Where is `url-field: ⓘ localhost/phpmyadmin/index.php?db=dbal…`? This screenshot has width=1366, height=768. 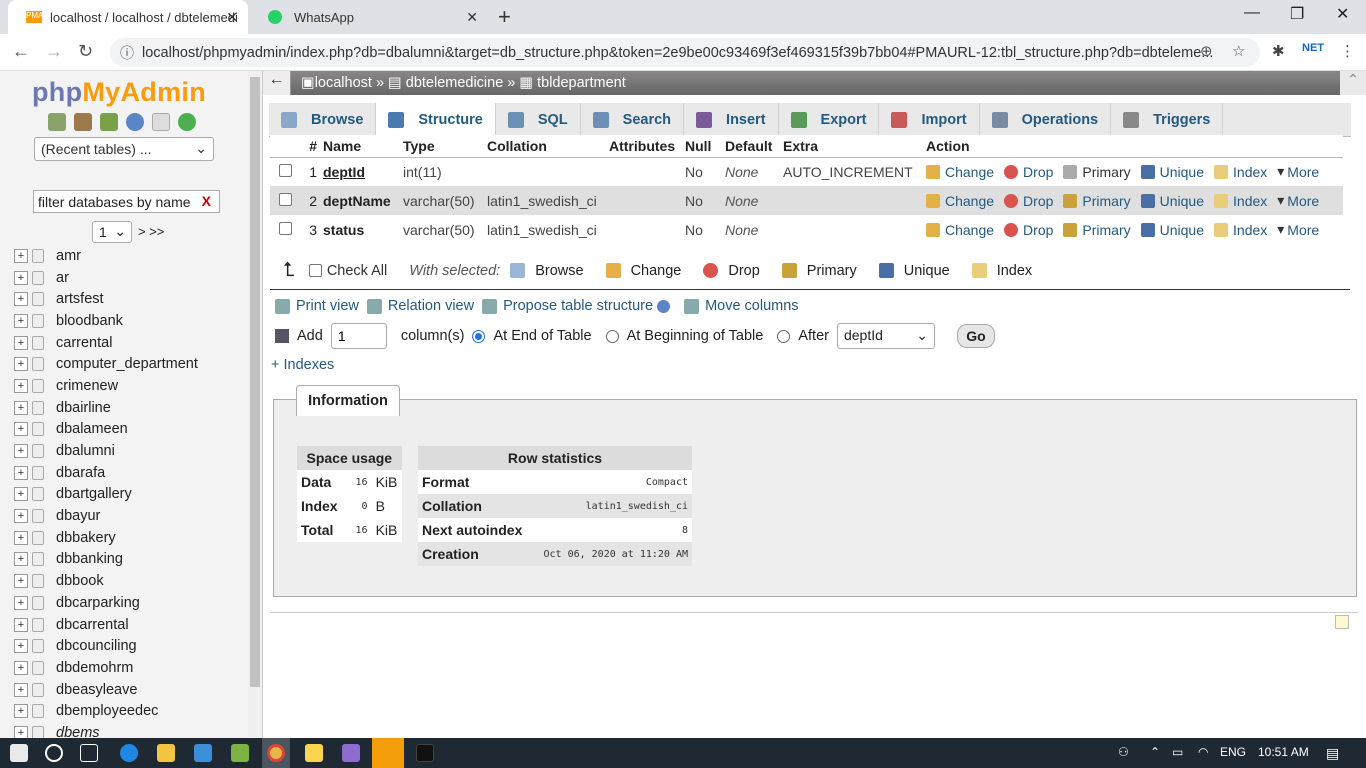 url-field: ⓘ localhost/phpmyadmin/index.php?db=dbal… is located at coordinates (685, 52).